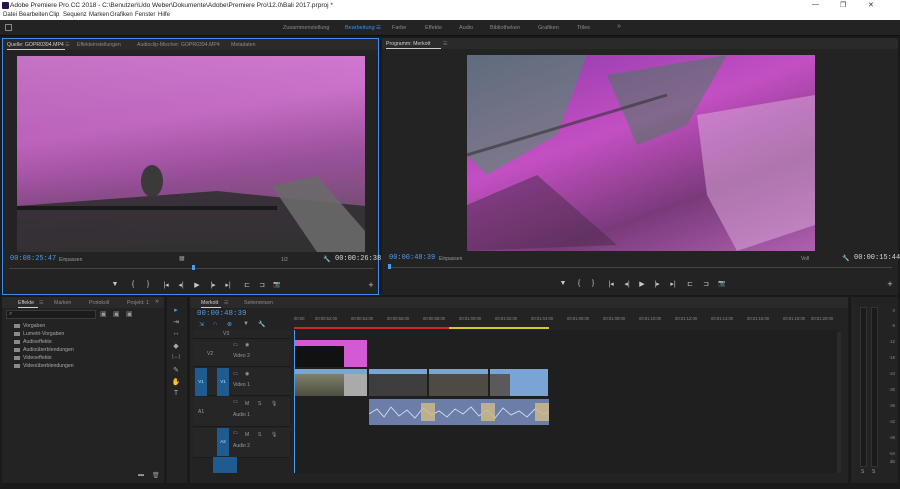  What do you see at coordinates (519, 382) in the screenshot?
I see `clip-v1-gopr0400: GOPR0400.MP4` at bounding box center [519, 382].